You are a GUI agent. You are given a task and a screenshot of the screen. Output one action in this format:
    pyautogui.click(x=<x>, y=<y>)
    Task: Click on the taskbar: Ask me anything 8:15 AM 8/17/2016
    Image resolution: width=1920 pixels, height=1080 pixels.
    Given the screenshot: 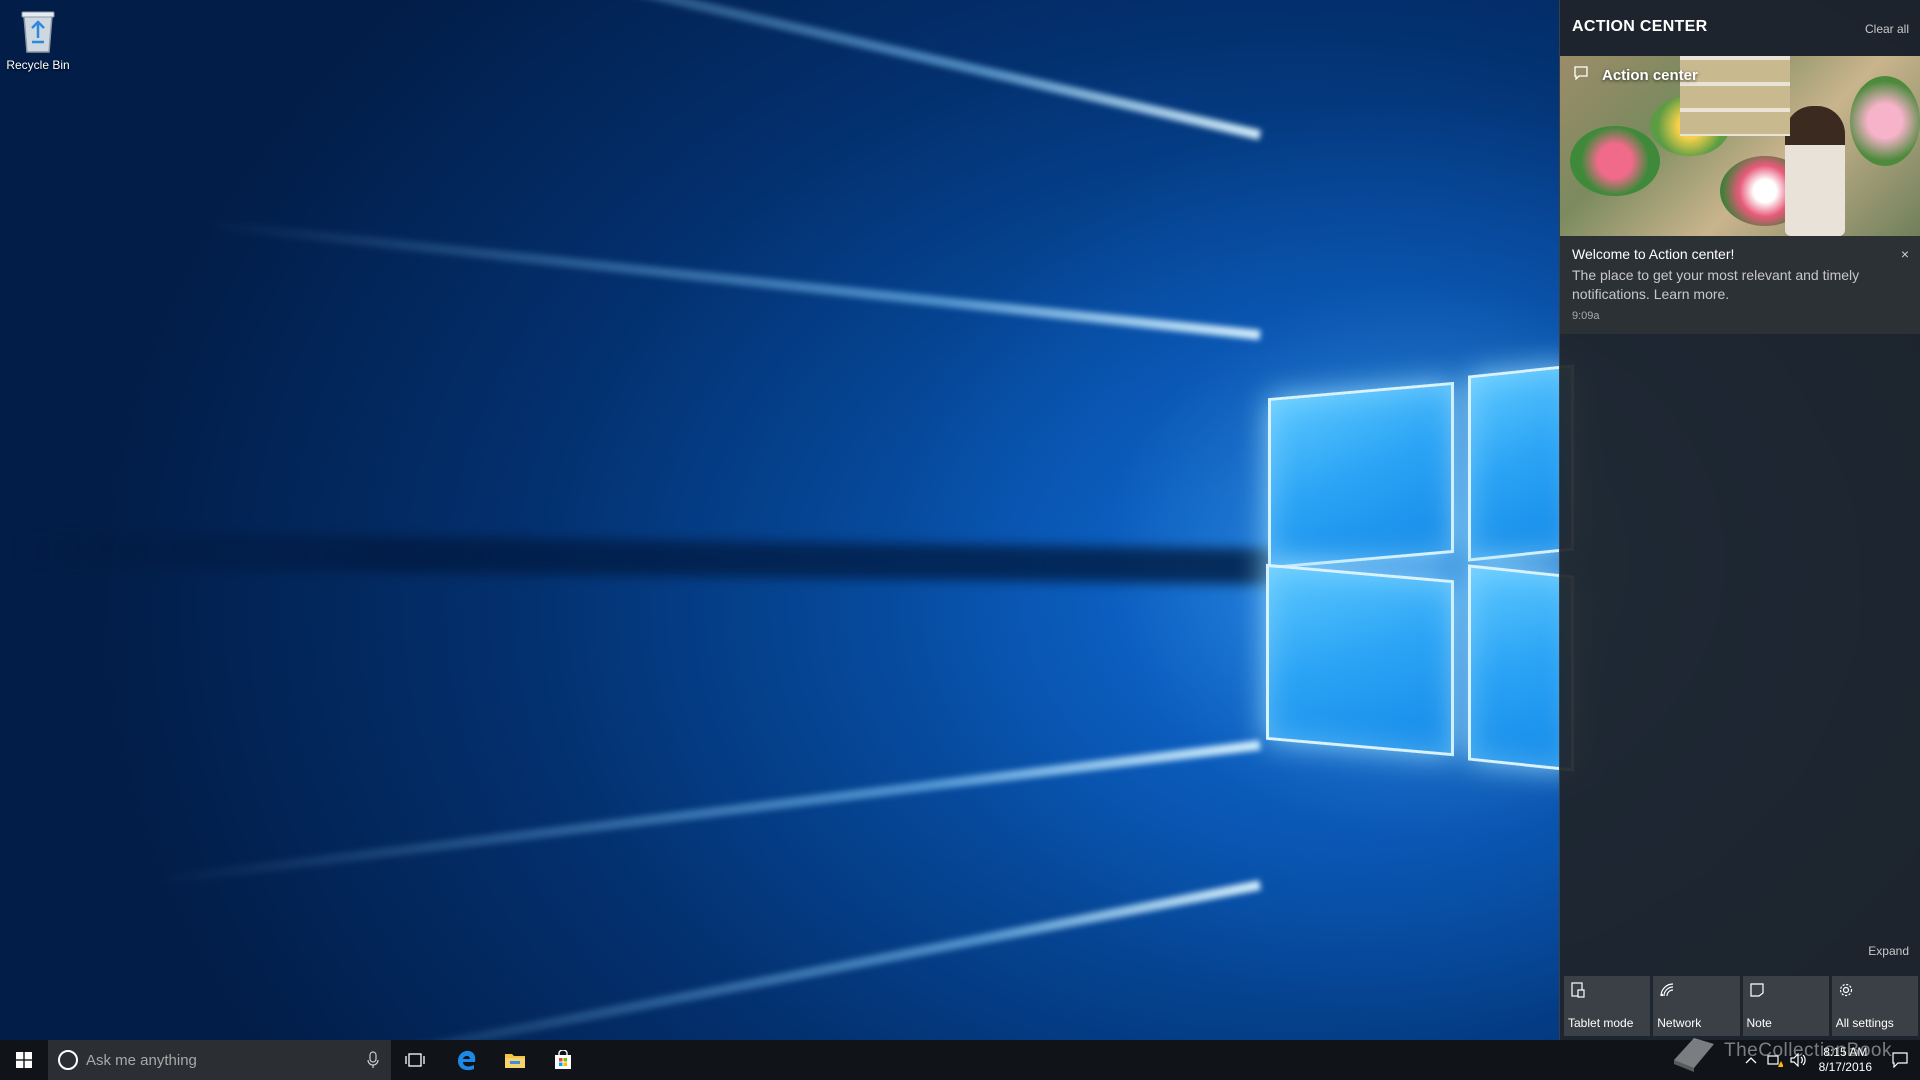 What is the action you would take?
    pyautogui.click(x=960, y=1060)
    